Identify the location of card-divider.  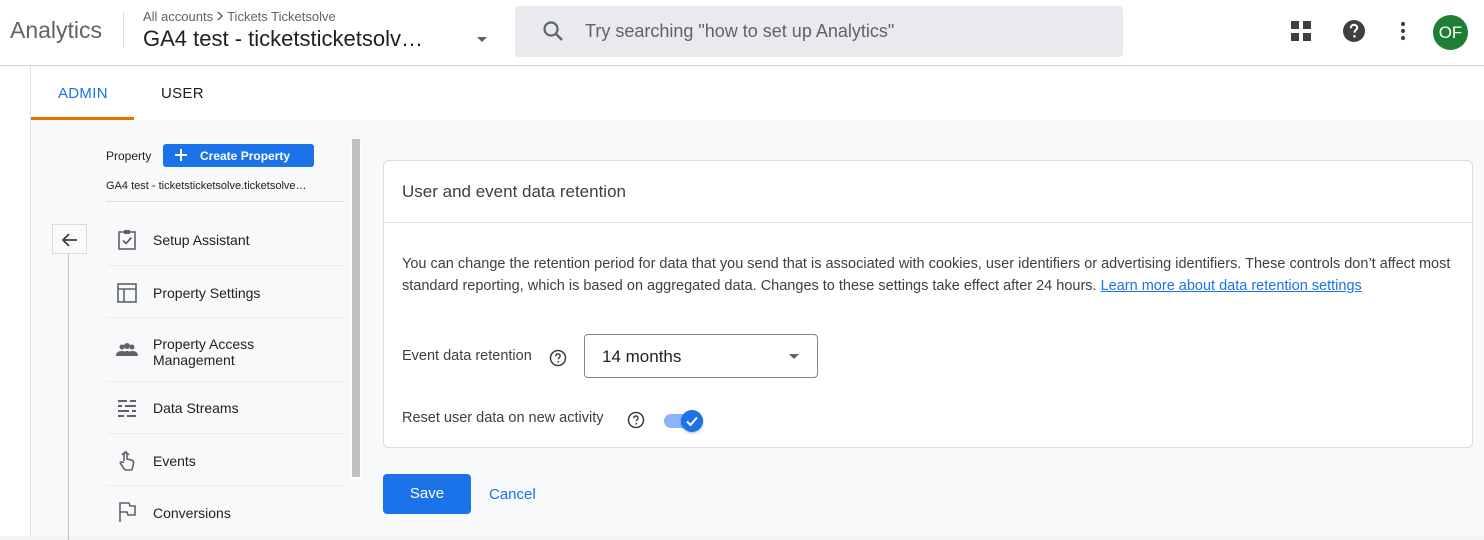
(928, 222).